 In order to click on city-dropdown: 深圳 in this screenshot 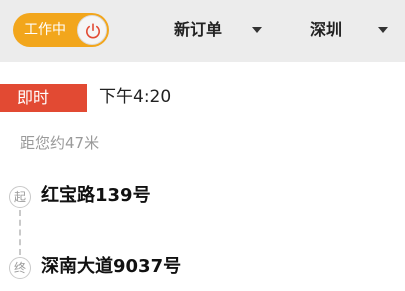, I will do `click(352, 30)`.